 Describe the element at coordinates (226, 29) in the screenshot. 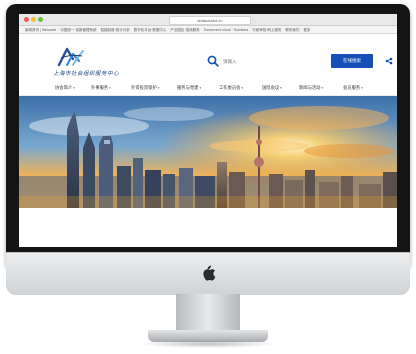

I see `bookmark-item: Tomorrow's cloud · Solutions` at that location.